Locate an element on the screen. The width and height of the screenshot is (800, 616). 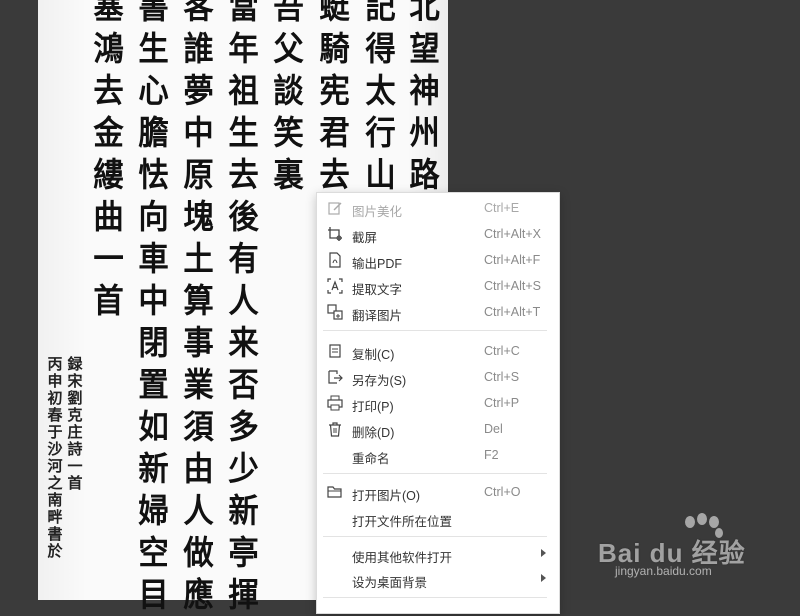
folder-icon is located at coordinates (335, 492).